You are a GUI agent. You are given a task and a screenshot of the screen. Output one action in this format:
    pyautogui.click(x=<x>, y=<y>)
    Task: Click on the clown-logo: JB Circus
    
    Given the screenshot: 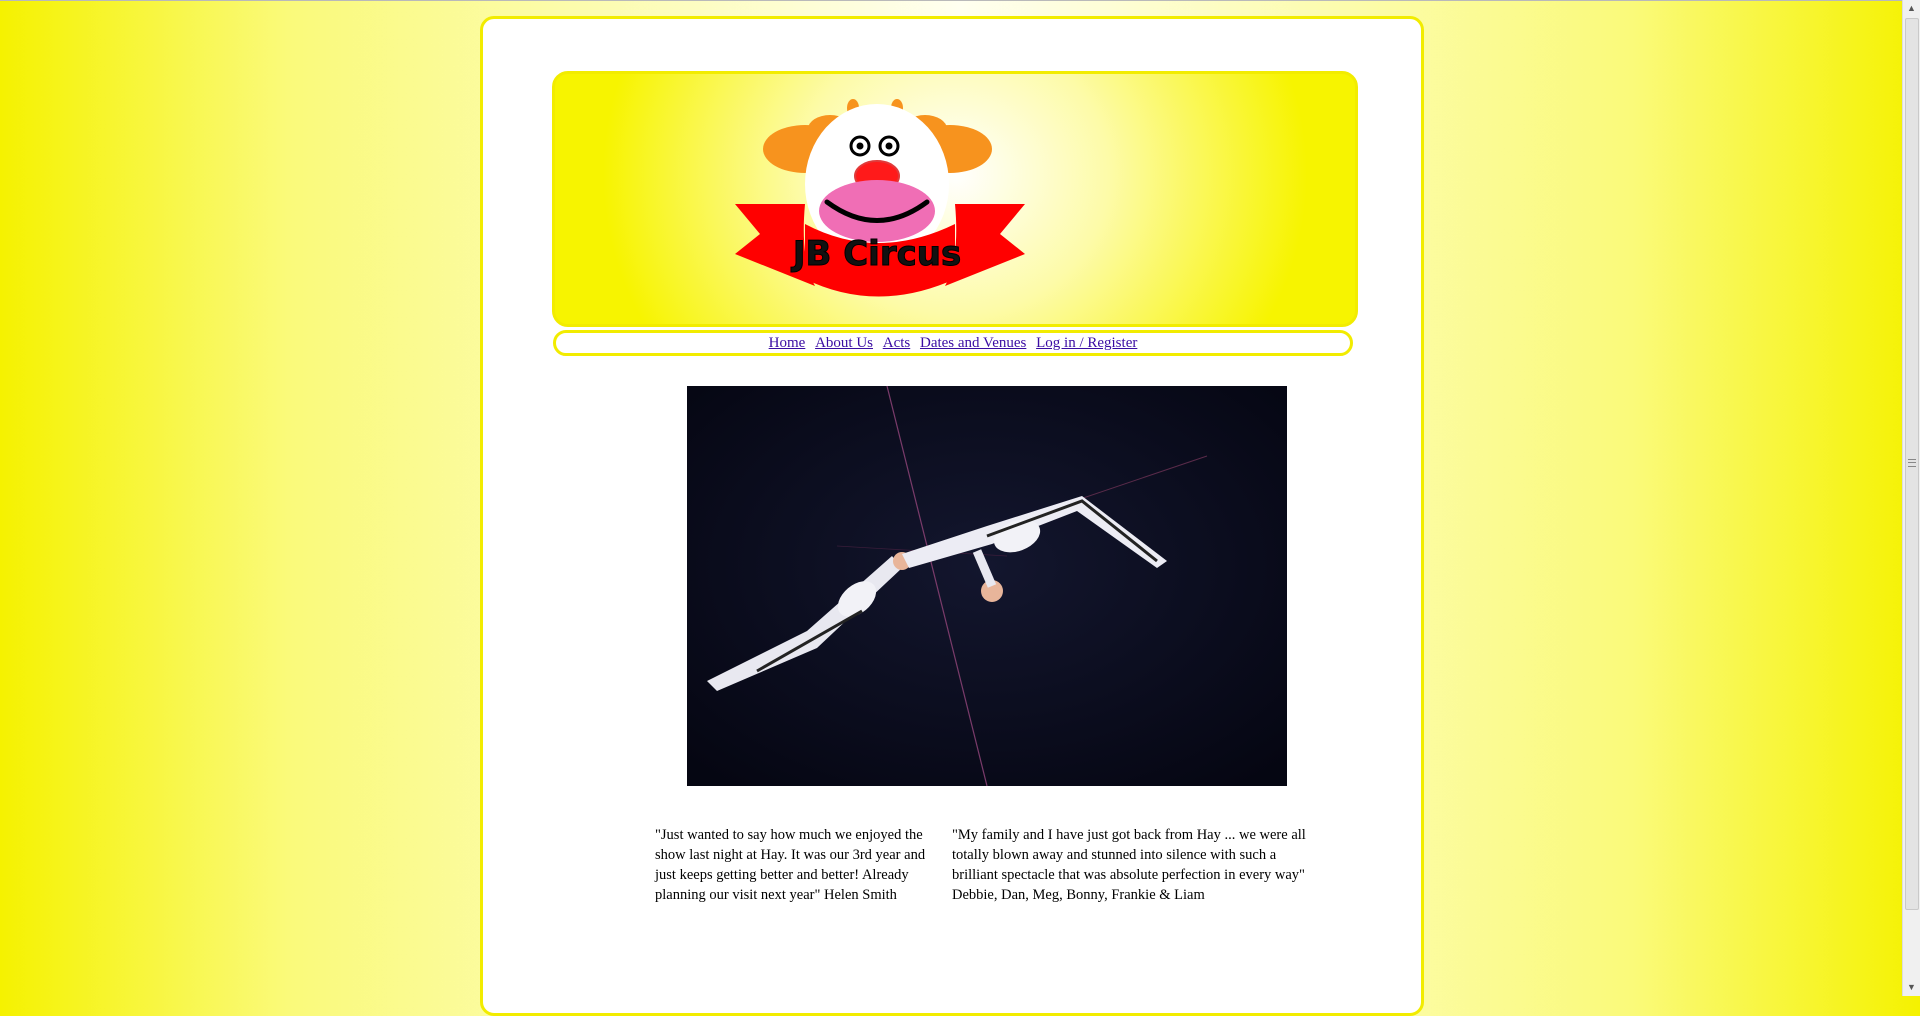 What is the action you would take?
    pyautogui.click(x=955, y=199)
    